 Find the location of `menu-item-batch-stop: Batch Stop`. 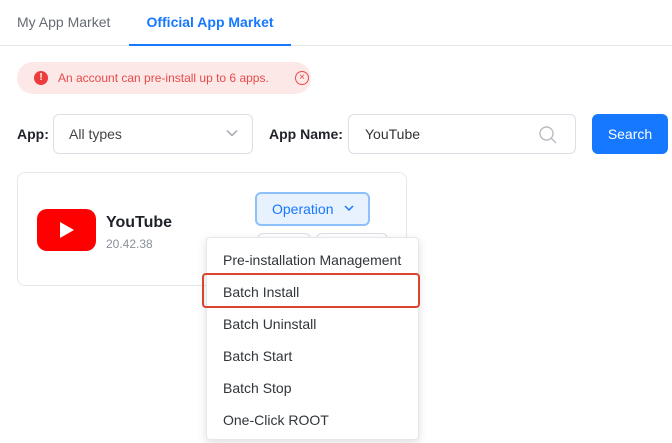

menu-item-batch-stop: Batch Stop is located at coordinates (312, 388).